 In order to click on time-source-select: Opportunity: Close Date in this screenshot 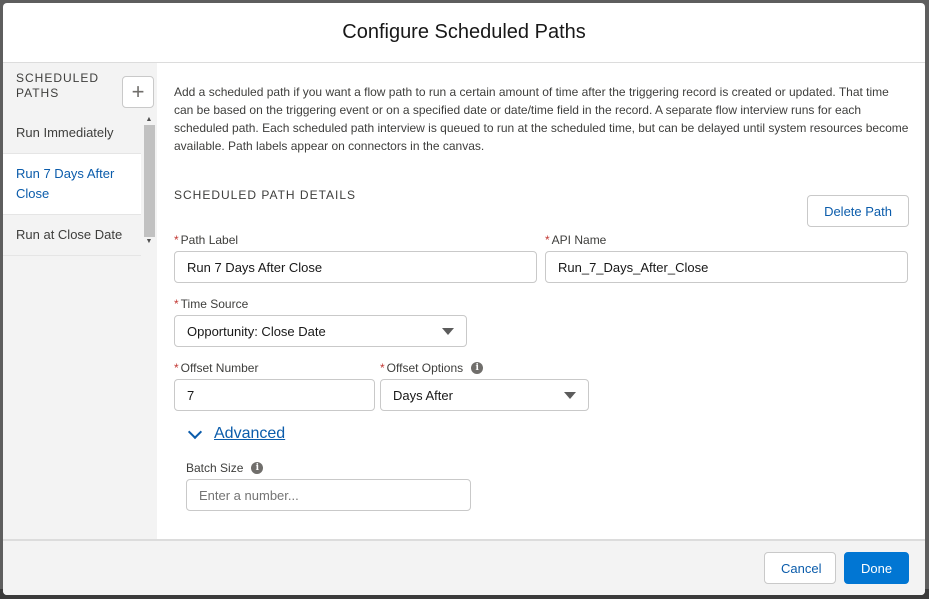, I will do `click(320, 331)`.